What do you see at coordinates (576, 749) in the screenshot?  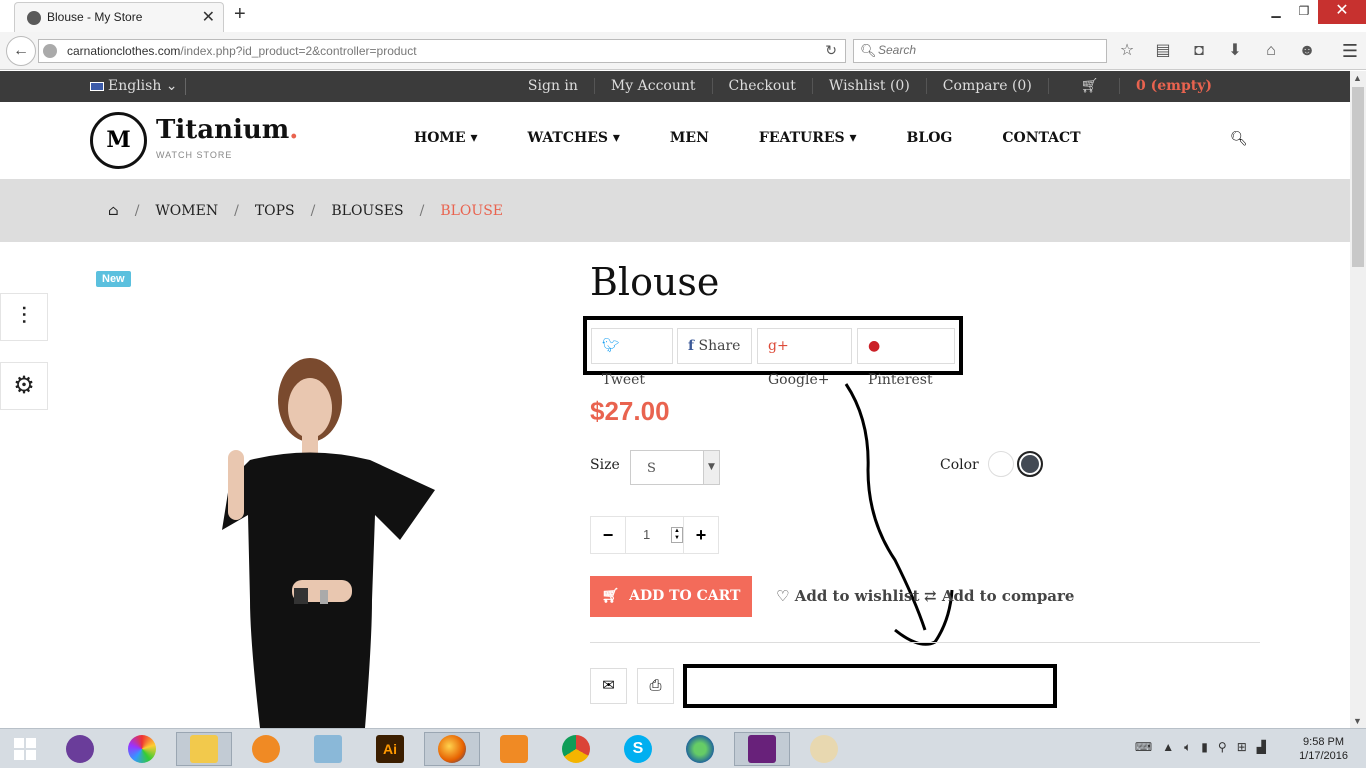 I see `taskbar-chrome` at bounding box center [576, 749].